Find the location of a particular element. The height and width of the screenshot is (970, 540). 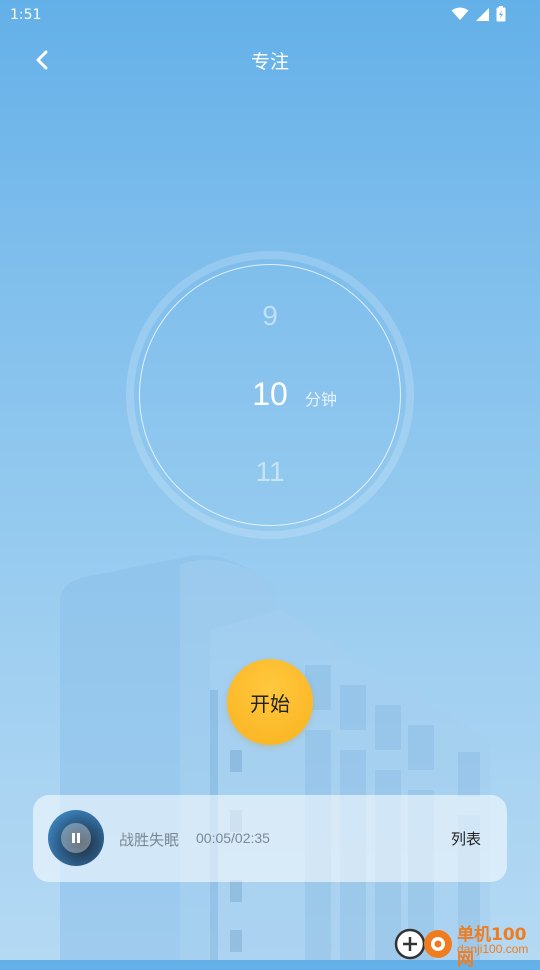

wifi-icon is located at coordinates (460, 13).